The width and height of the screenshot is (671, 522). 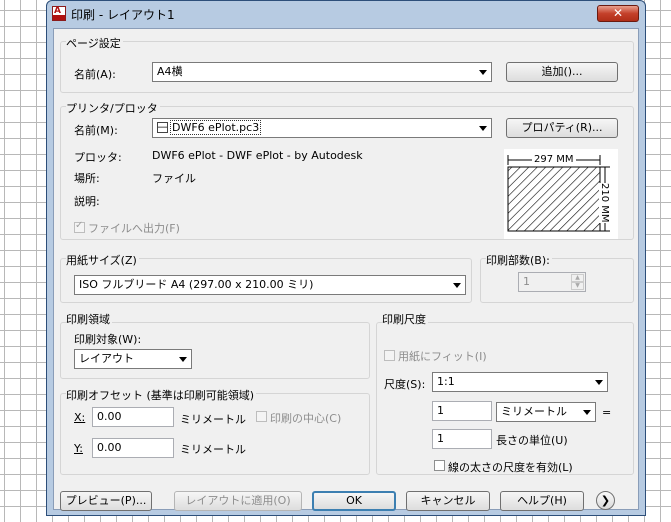 I want to click on paper-size-section-title: 用紙サイズ(Z), so click(x=102, y=260).